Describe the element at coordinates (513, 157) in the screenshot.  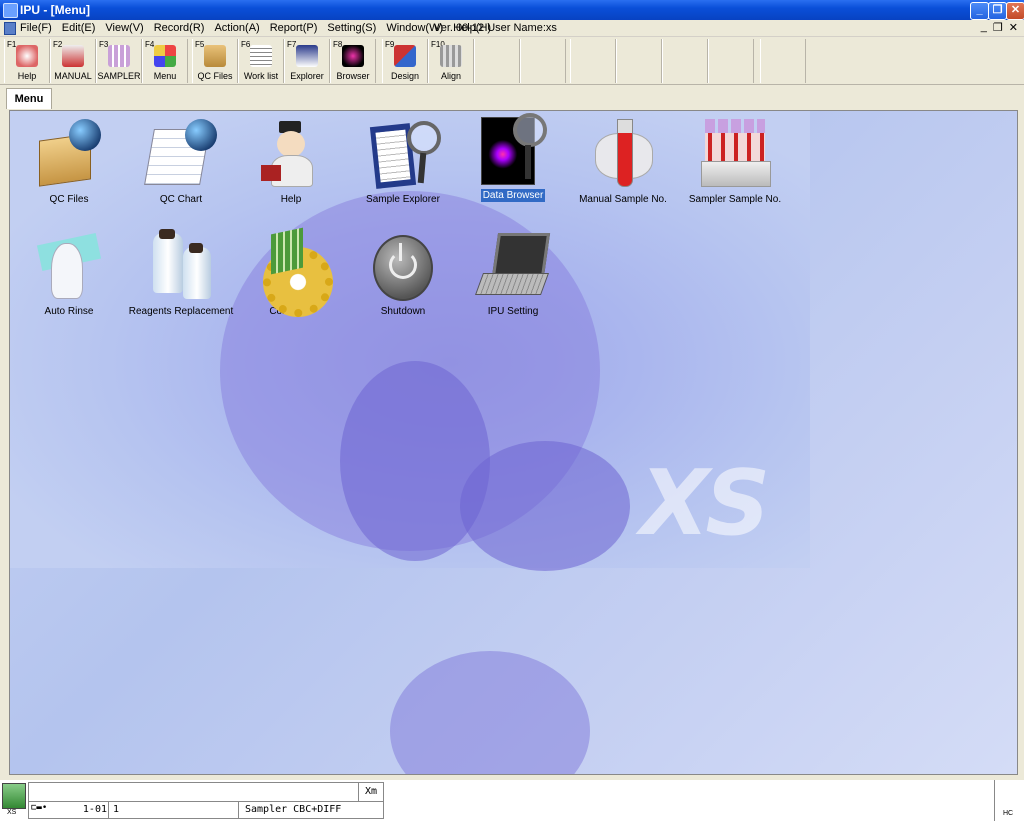
I see `desktop-icon-data-browser: Data Browser` at that location.